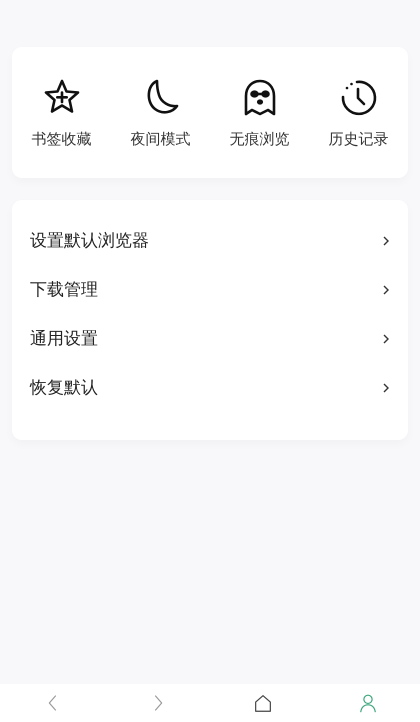 Image resolution: width=420 pixels, height=722 pixels. What do you see at coordinates (61, 112) in the screenshot?
I see `shortcut-button: 书签收藏` at bounding box center [61, 112].